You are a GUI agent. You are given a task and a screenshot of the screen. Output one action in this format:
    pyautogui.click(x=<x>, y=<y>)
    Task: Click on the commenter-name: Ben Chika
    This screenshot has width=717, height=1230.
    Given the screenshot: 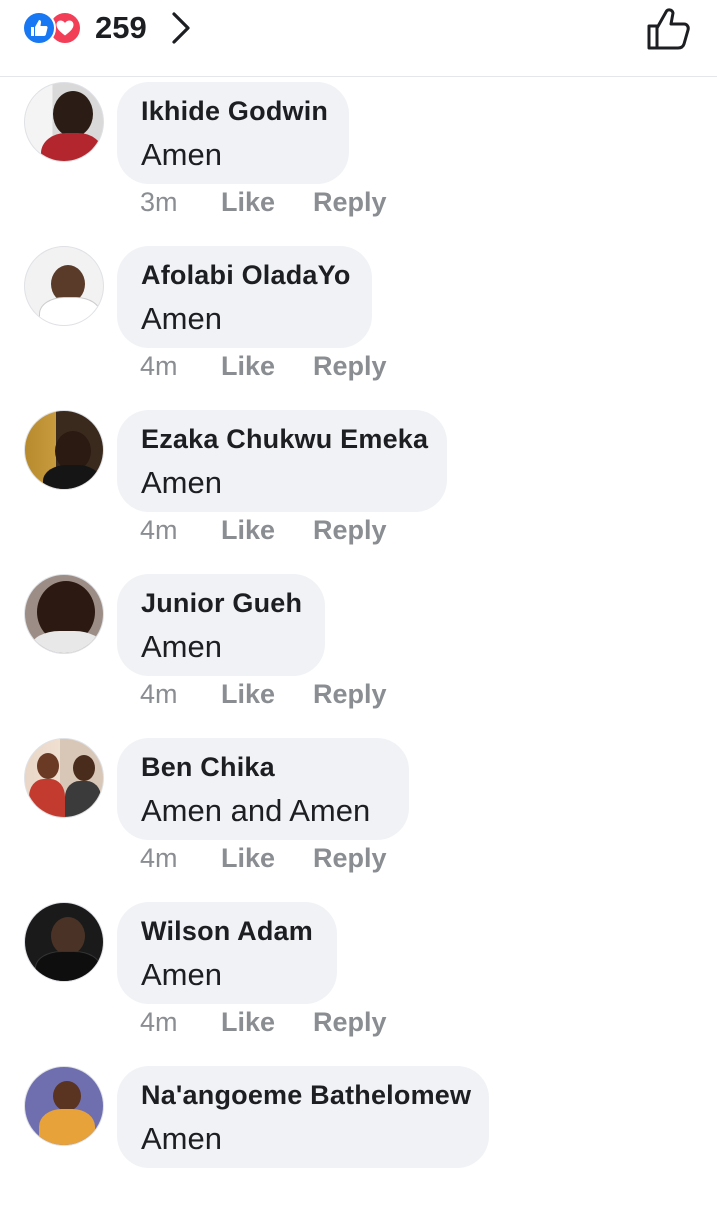 What is the action you would take?
    pyautogui.click(x=263, y=767)
    